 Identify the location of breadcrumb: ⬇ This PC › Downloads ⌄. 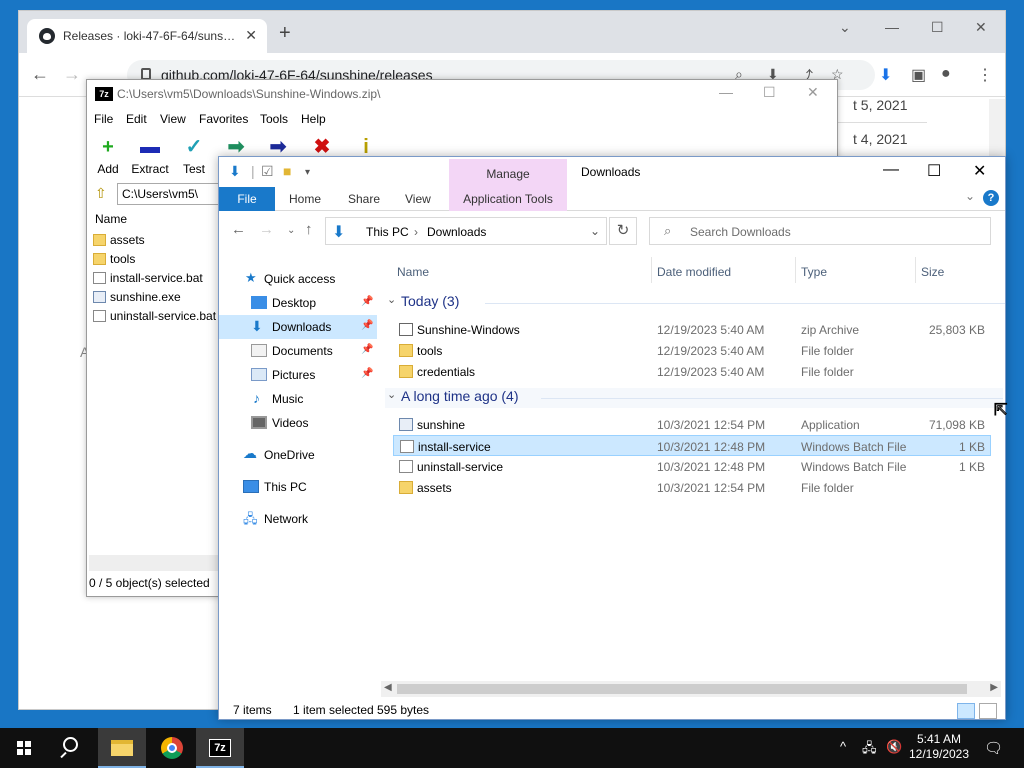
(466, 231).